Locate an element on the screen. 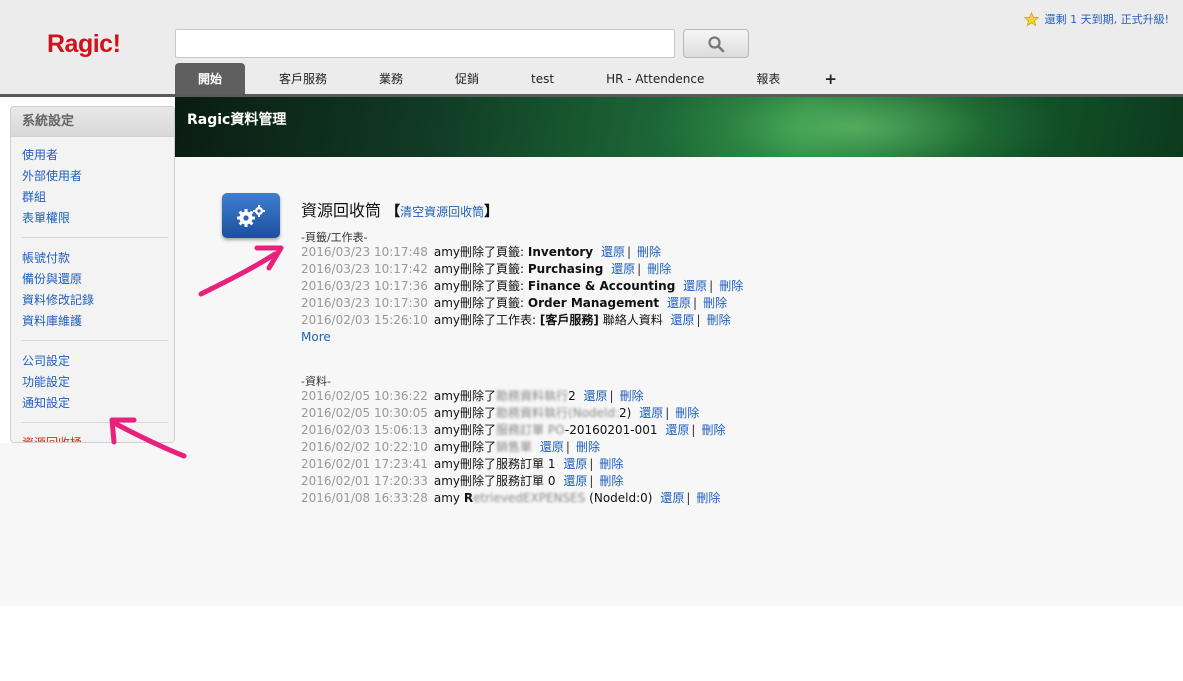 The width and height of the screenshot is (1183, 681). sidebar-item-backup-restore: 備份與還原 is located at coordinates (98, 279).